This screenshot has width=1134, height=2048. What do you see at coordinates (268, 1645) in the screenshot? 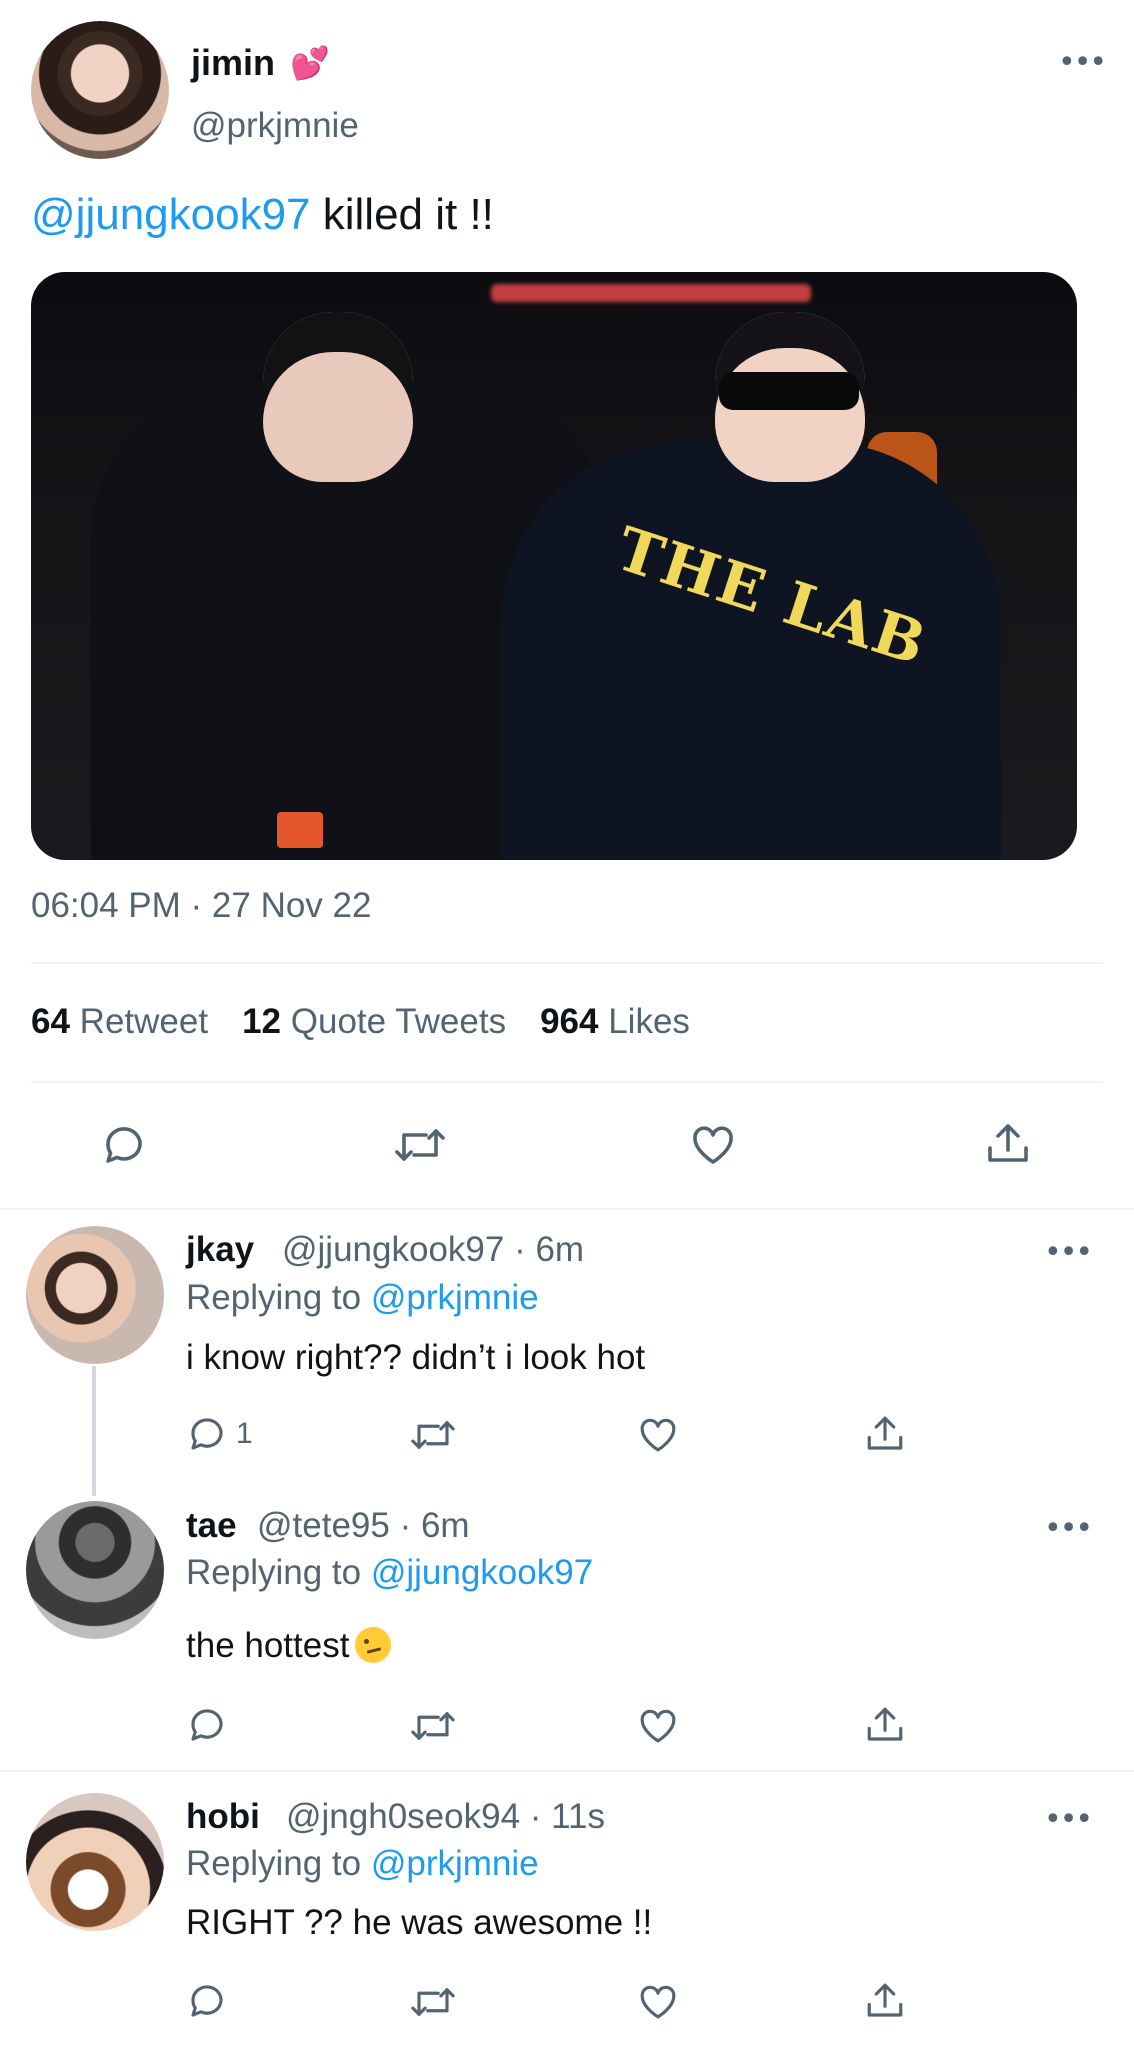
I see `reply-text-body: the hottest` at bounding box center [268, 1645].